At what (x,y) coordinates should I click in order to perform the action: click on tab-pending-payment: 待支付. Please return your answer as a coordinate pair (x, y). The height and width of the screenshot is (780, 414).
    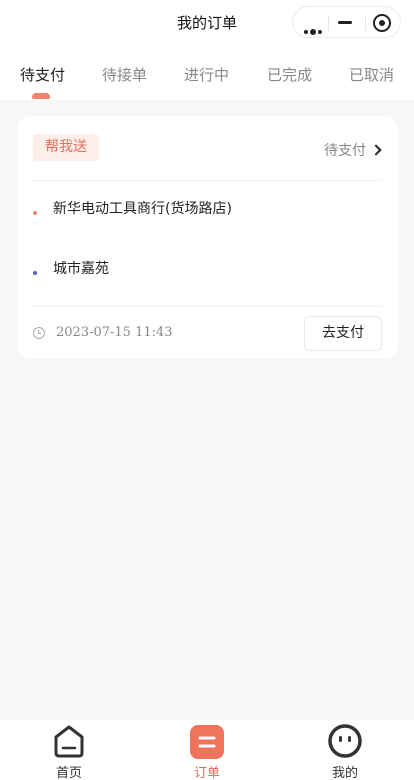
    Looking at the image, I should click on (42, 74).